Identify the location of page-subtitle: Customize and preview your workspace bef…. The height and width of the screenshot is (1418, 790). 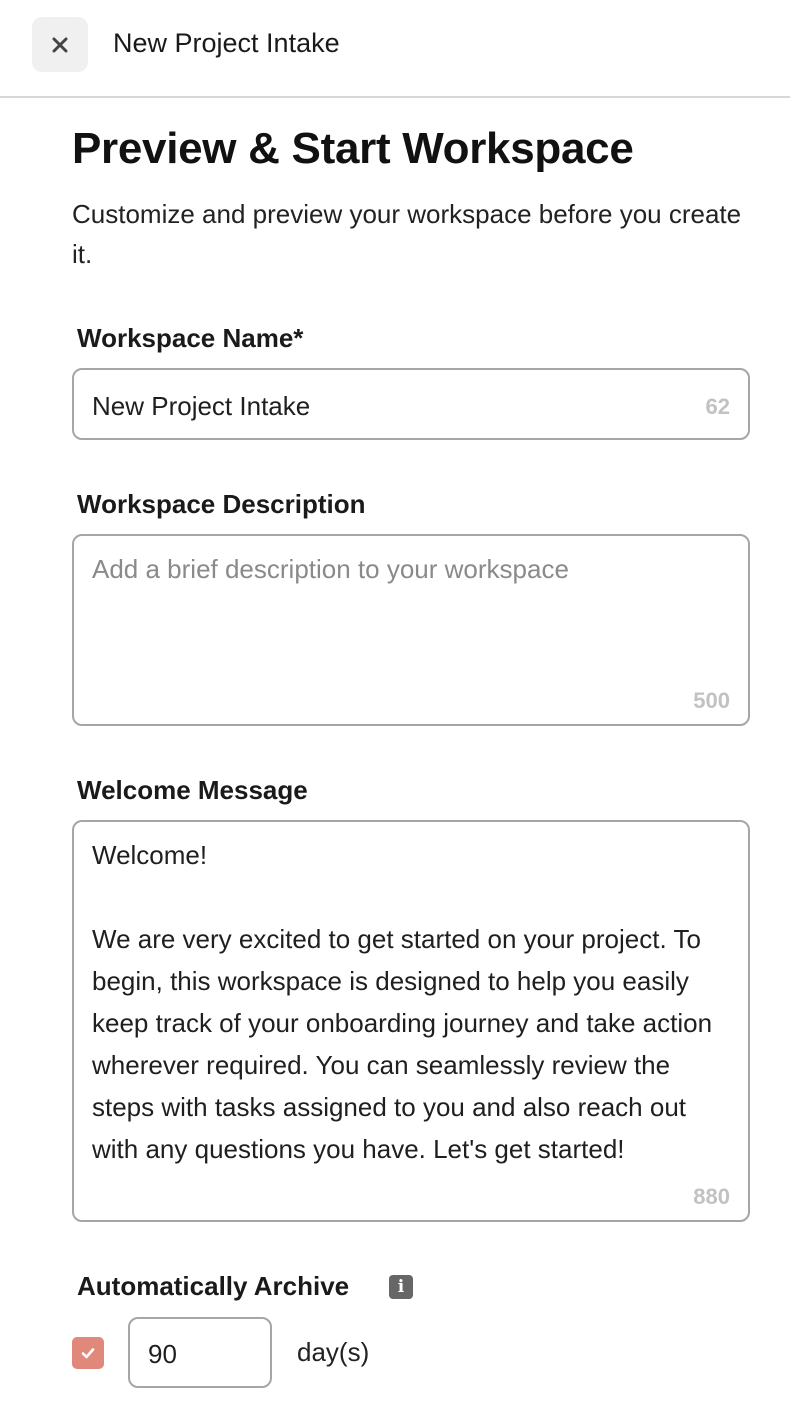
(407, 234).